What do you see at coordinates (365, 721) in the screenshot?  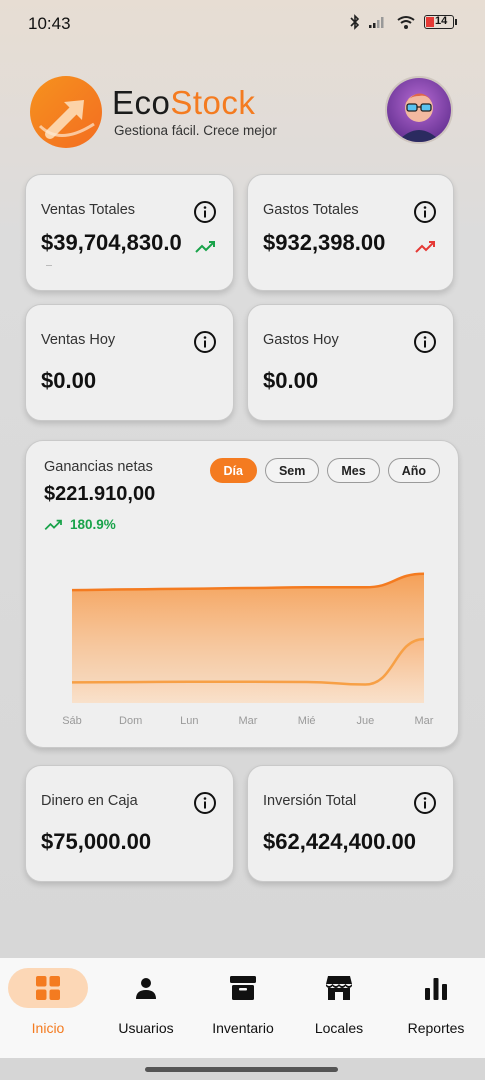 I see `x-tick-label: Jue` at bounding box center [365, 721].